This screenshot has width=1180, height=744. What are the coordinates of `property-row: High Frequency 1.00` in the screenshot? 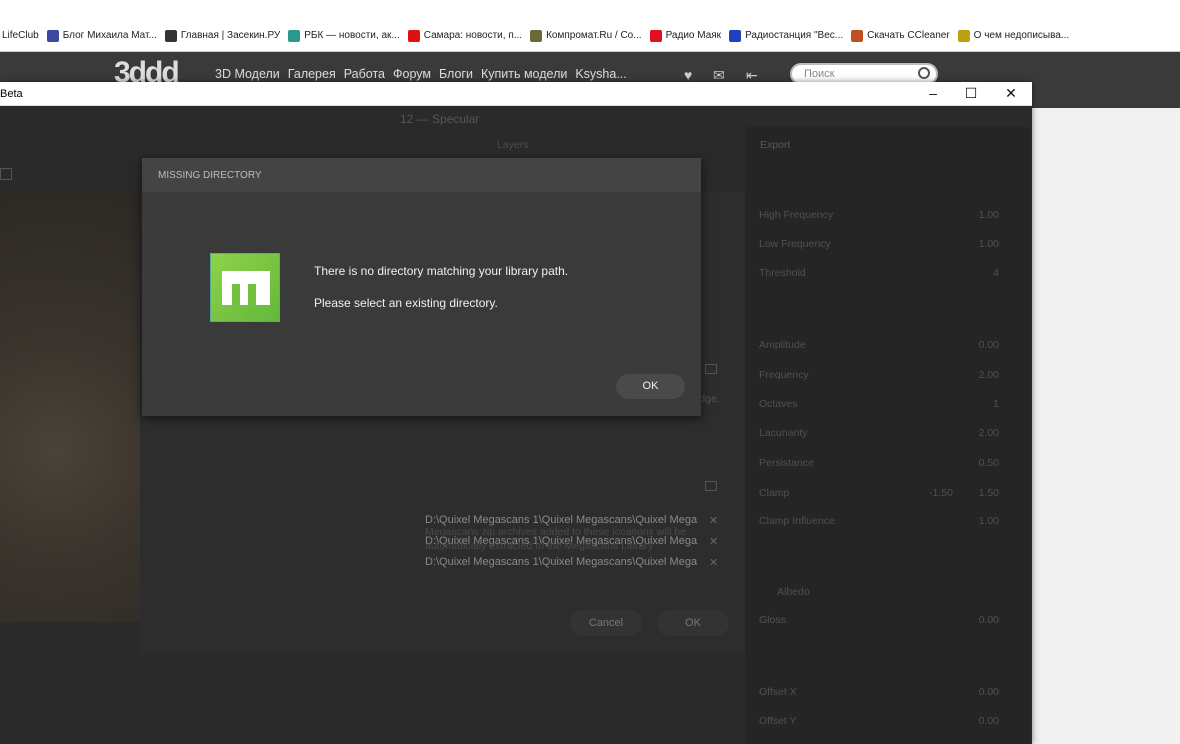 It's located at (879, 215).